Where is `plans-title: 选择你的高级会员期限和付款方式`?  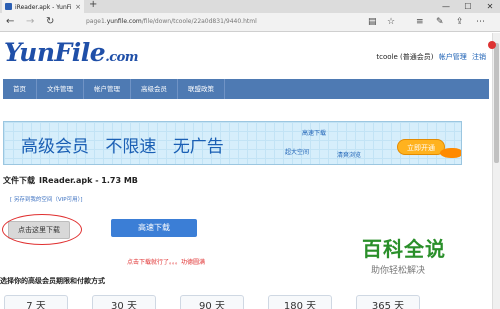
plans-title: 选择你的高级会员期限和付款方式 is located at coordinates (52, 281).